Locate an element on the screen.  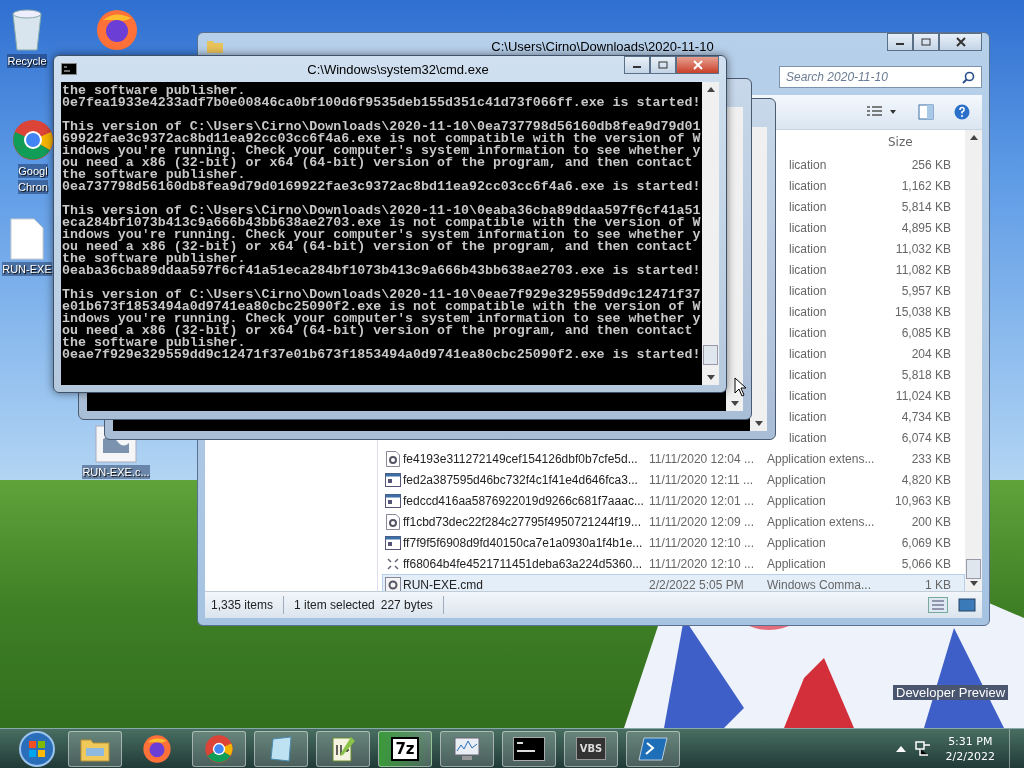
gear-file-icon is located at coordinates (393, 521).